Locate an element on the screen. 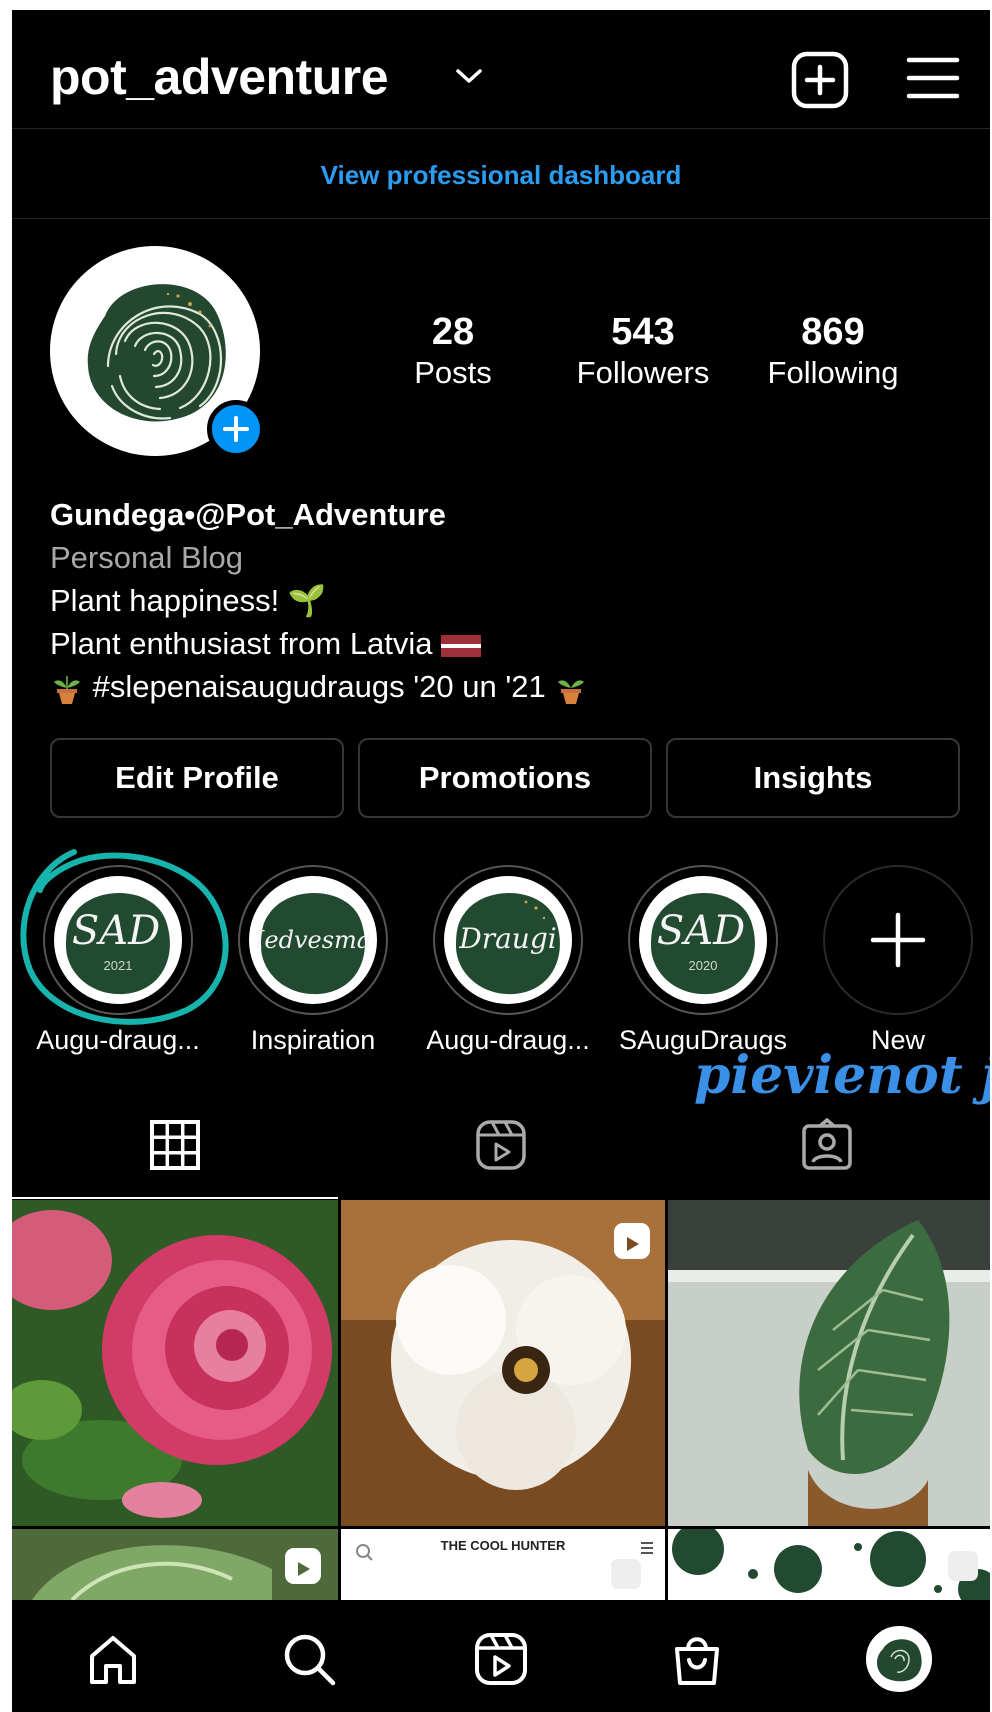  story-highlight: SAD 2021 is located at coordinates (118, 940).